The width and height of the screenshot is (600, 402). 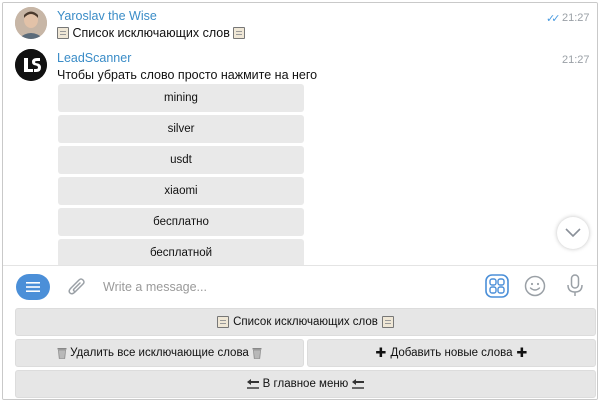 I want to click on button-label: В главное меню, so click(x=305, y=384).